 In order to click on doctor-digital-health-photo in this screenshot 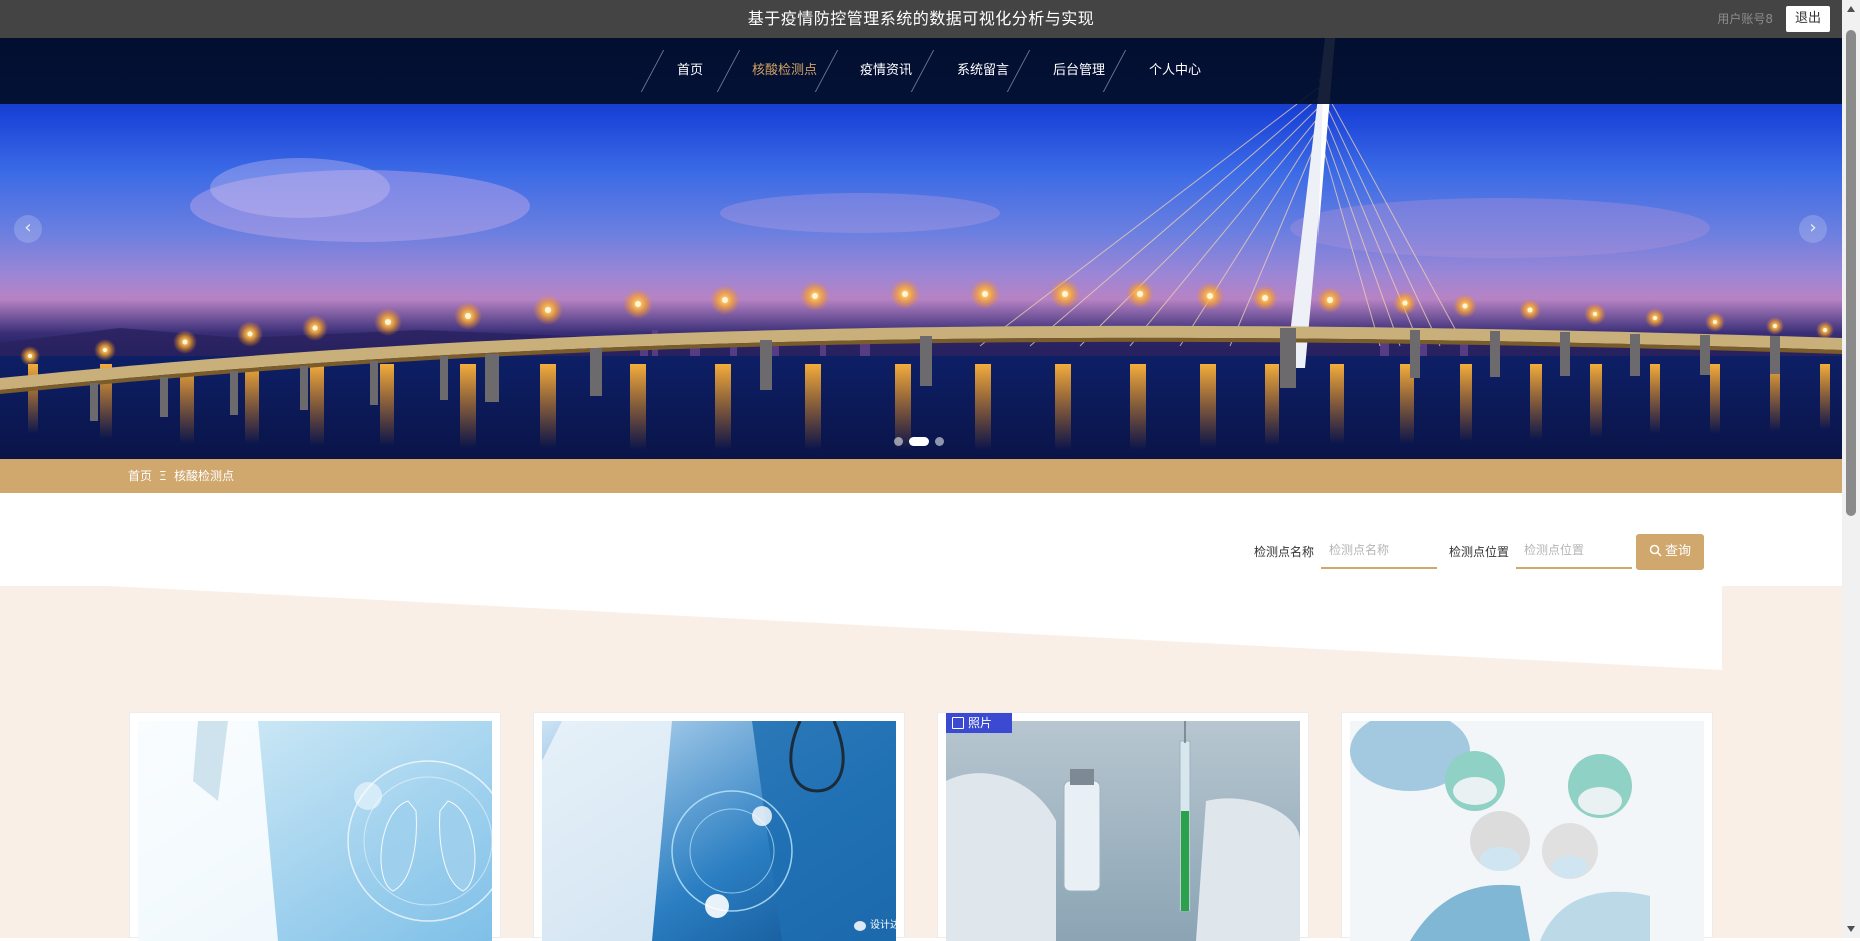, I will do `click(719, 831)`.